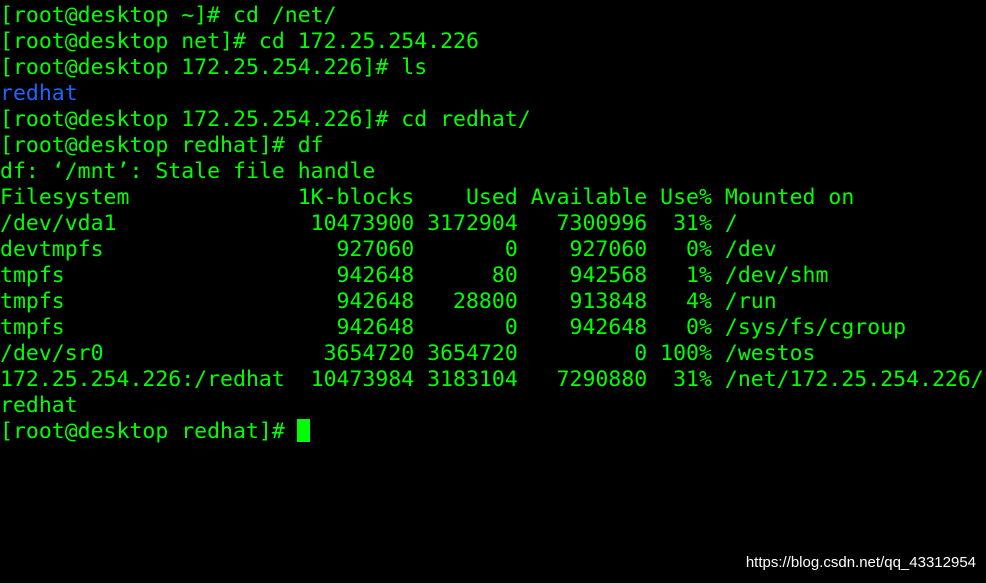 The image size is (986, 583). What do you see at coordinates (388, 249) in the screenshot?
I see `terminal-line-df-row: devtmpfs 927060 0 927060 0% /dev` at bounding box center [388, 249].